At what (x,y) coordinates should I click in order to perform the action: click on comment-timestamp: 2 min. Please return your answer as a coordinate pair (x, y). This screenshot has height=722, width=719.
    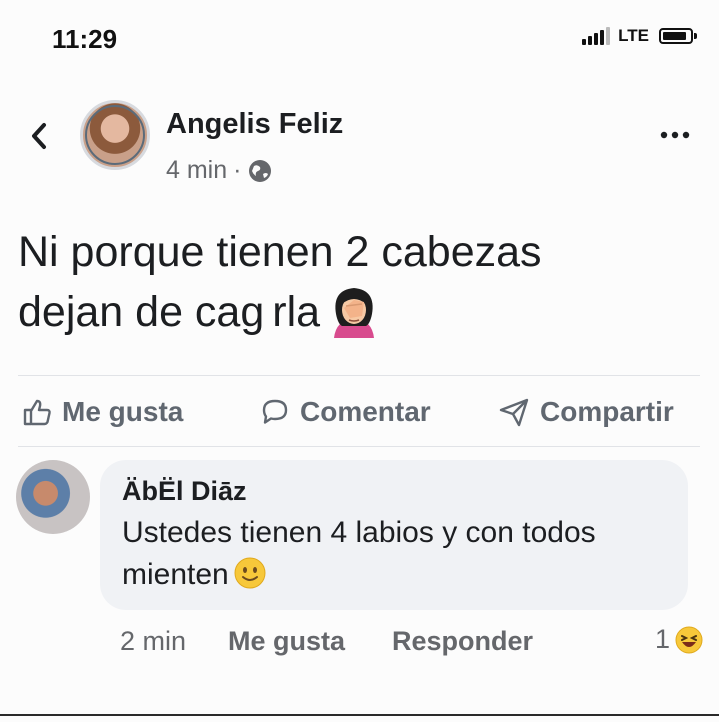
    Looking at the image, I should click on (153, 641).